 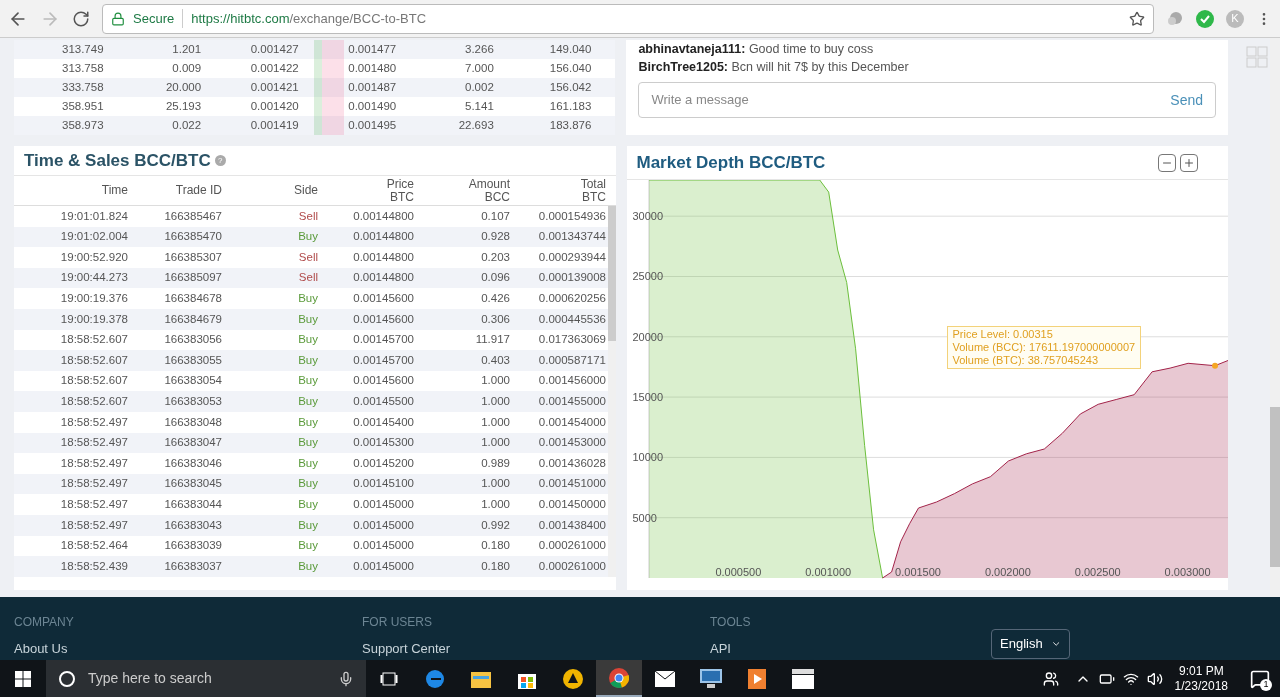 I want to click on reload-button, so click(x=81, y=18).